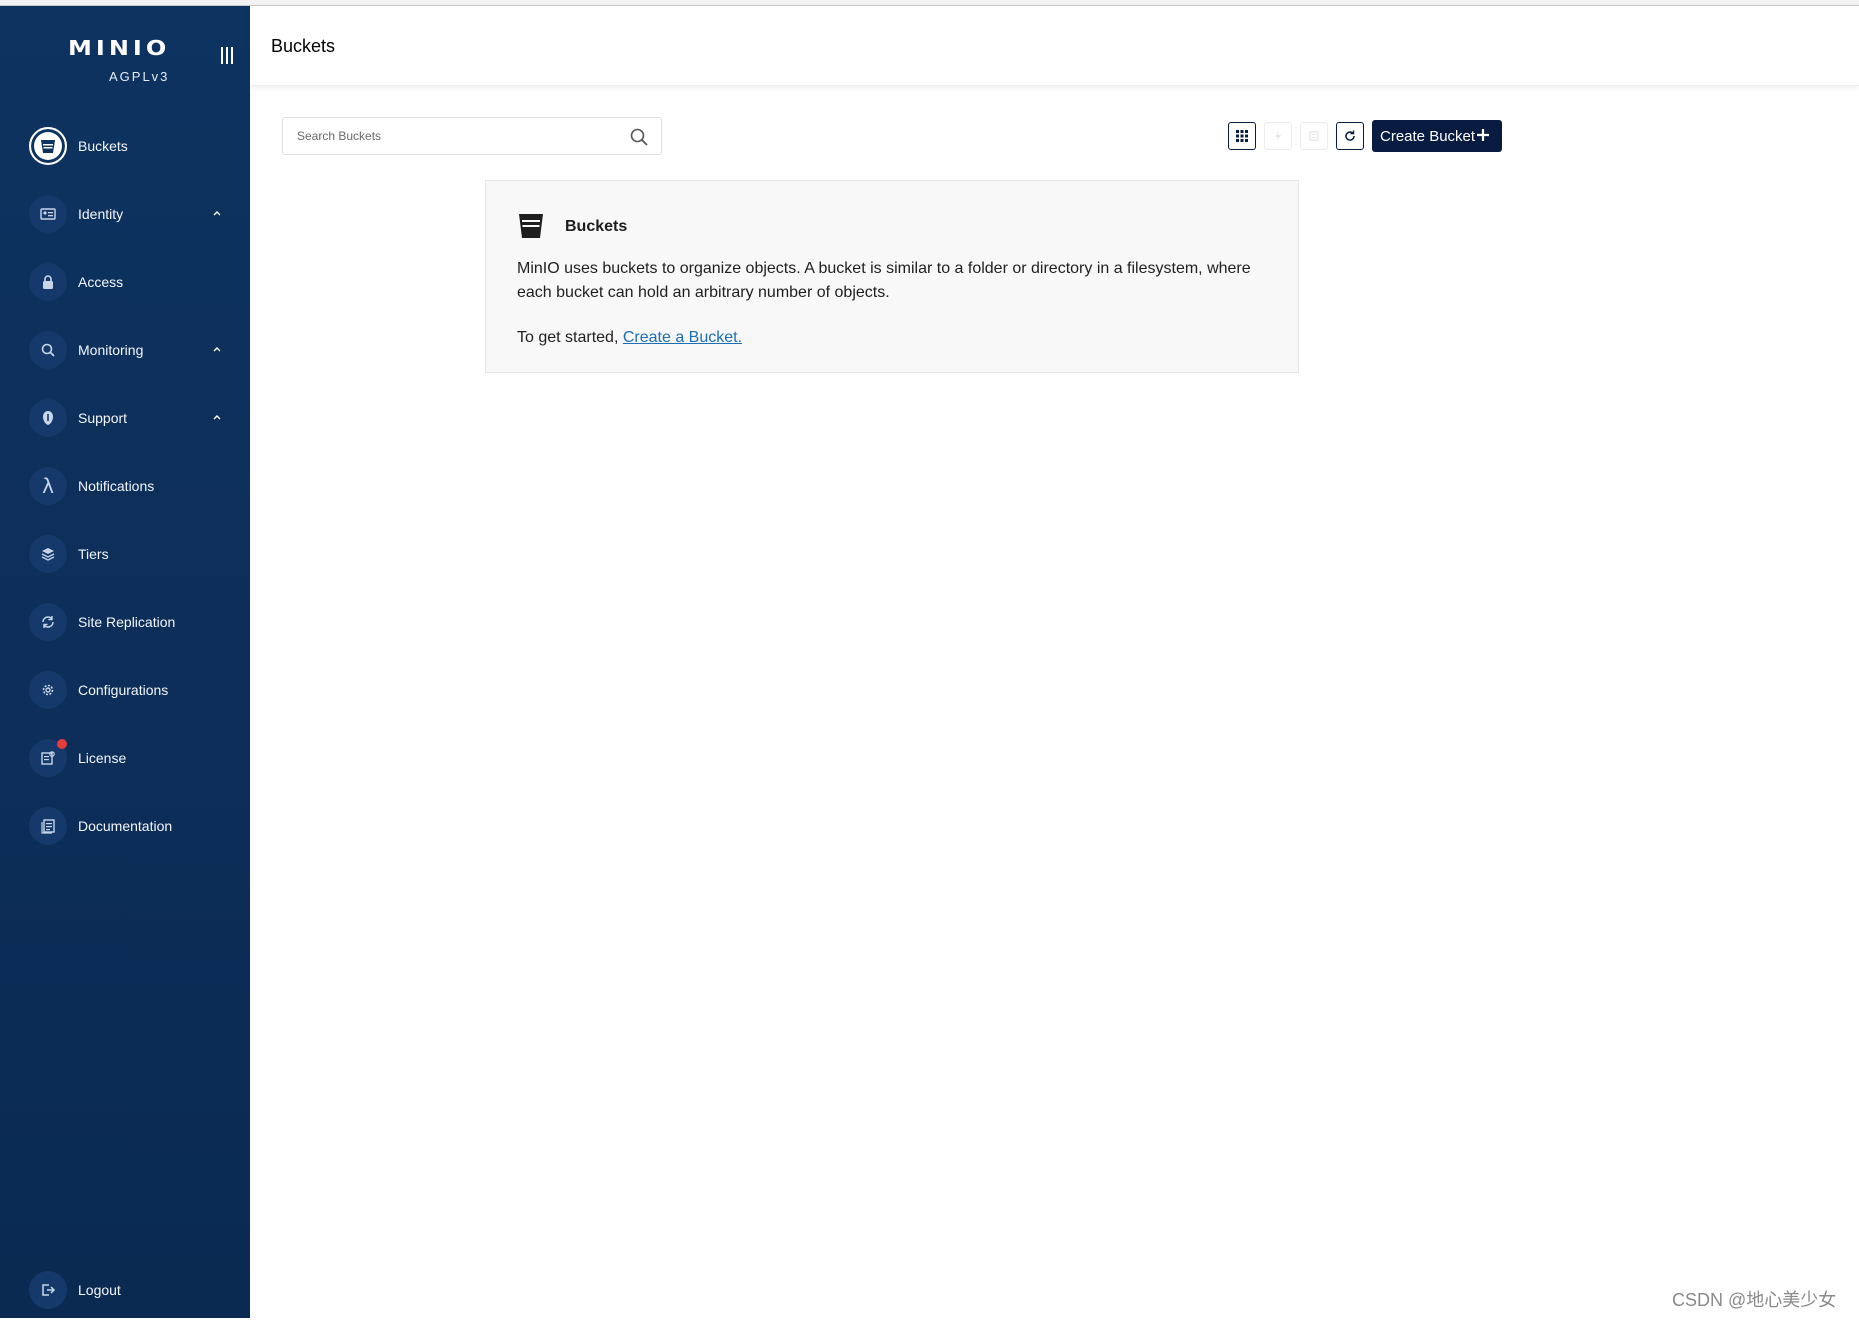  Describe the element at coordinates (639, 137) in the screenshot. I see `search-icon` at that location.